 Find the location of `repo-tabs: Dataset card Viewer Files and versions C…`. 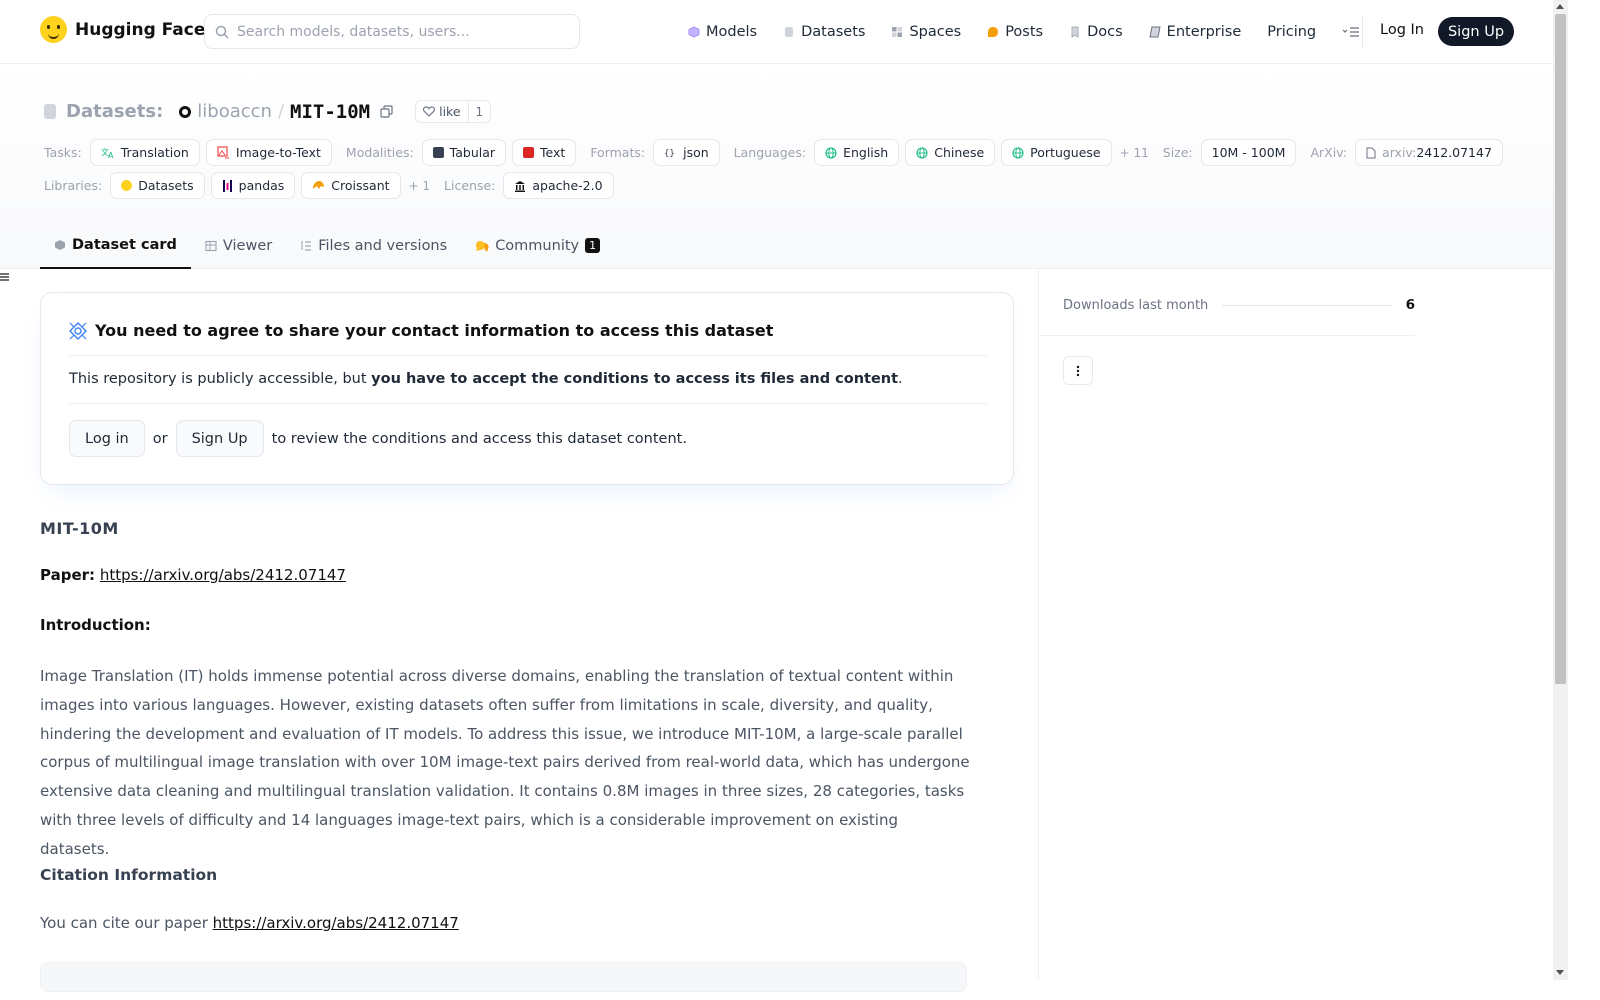

repo-tabs: Dataset card Viewer Files and versions C… is located at coordinates (327, 245).